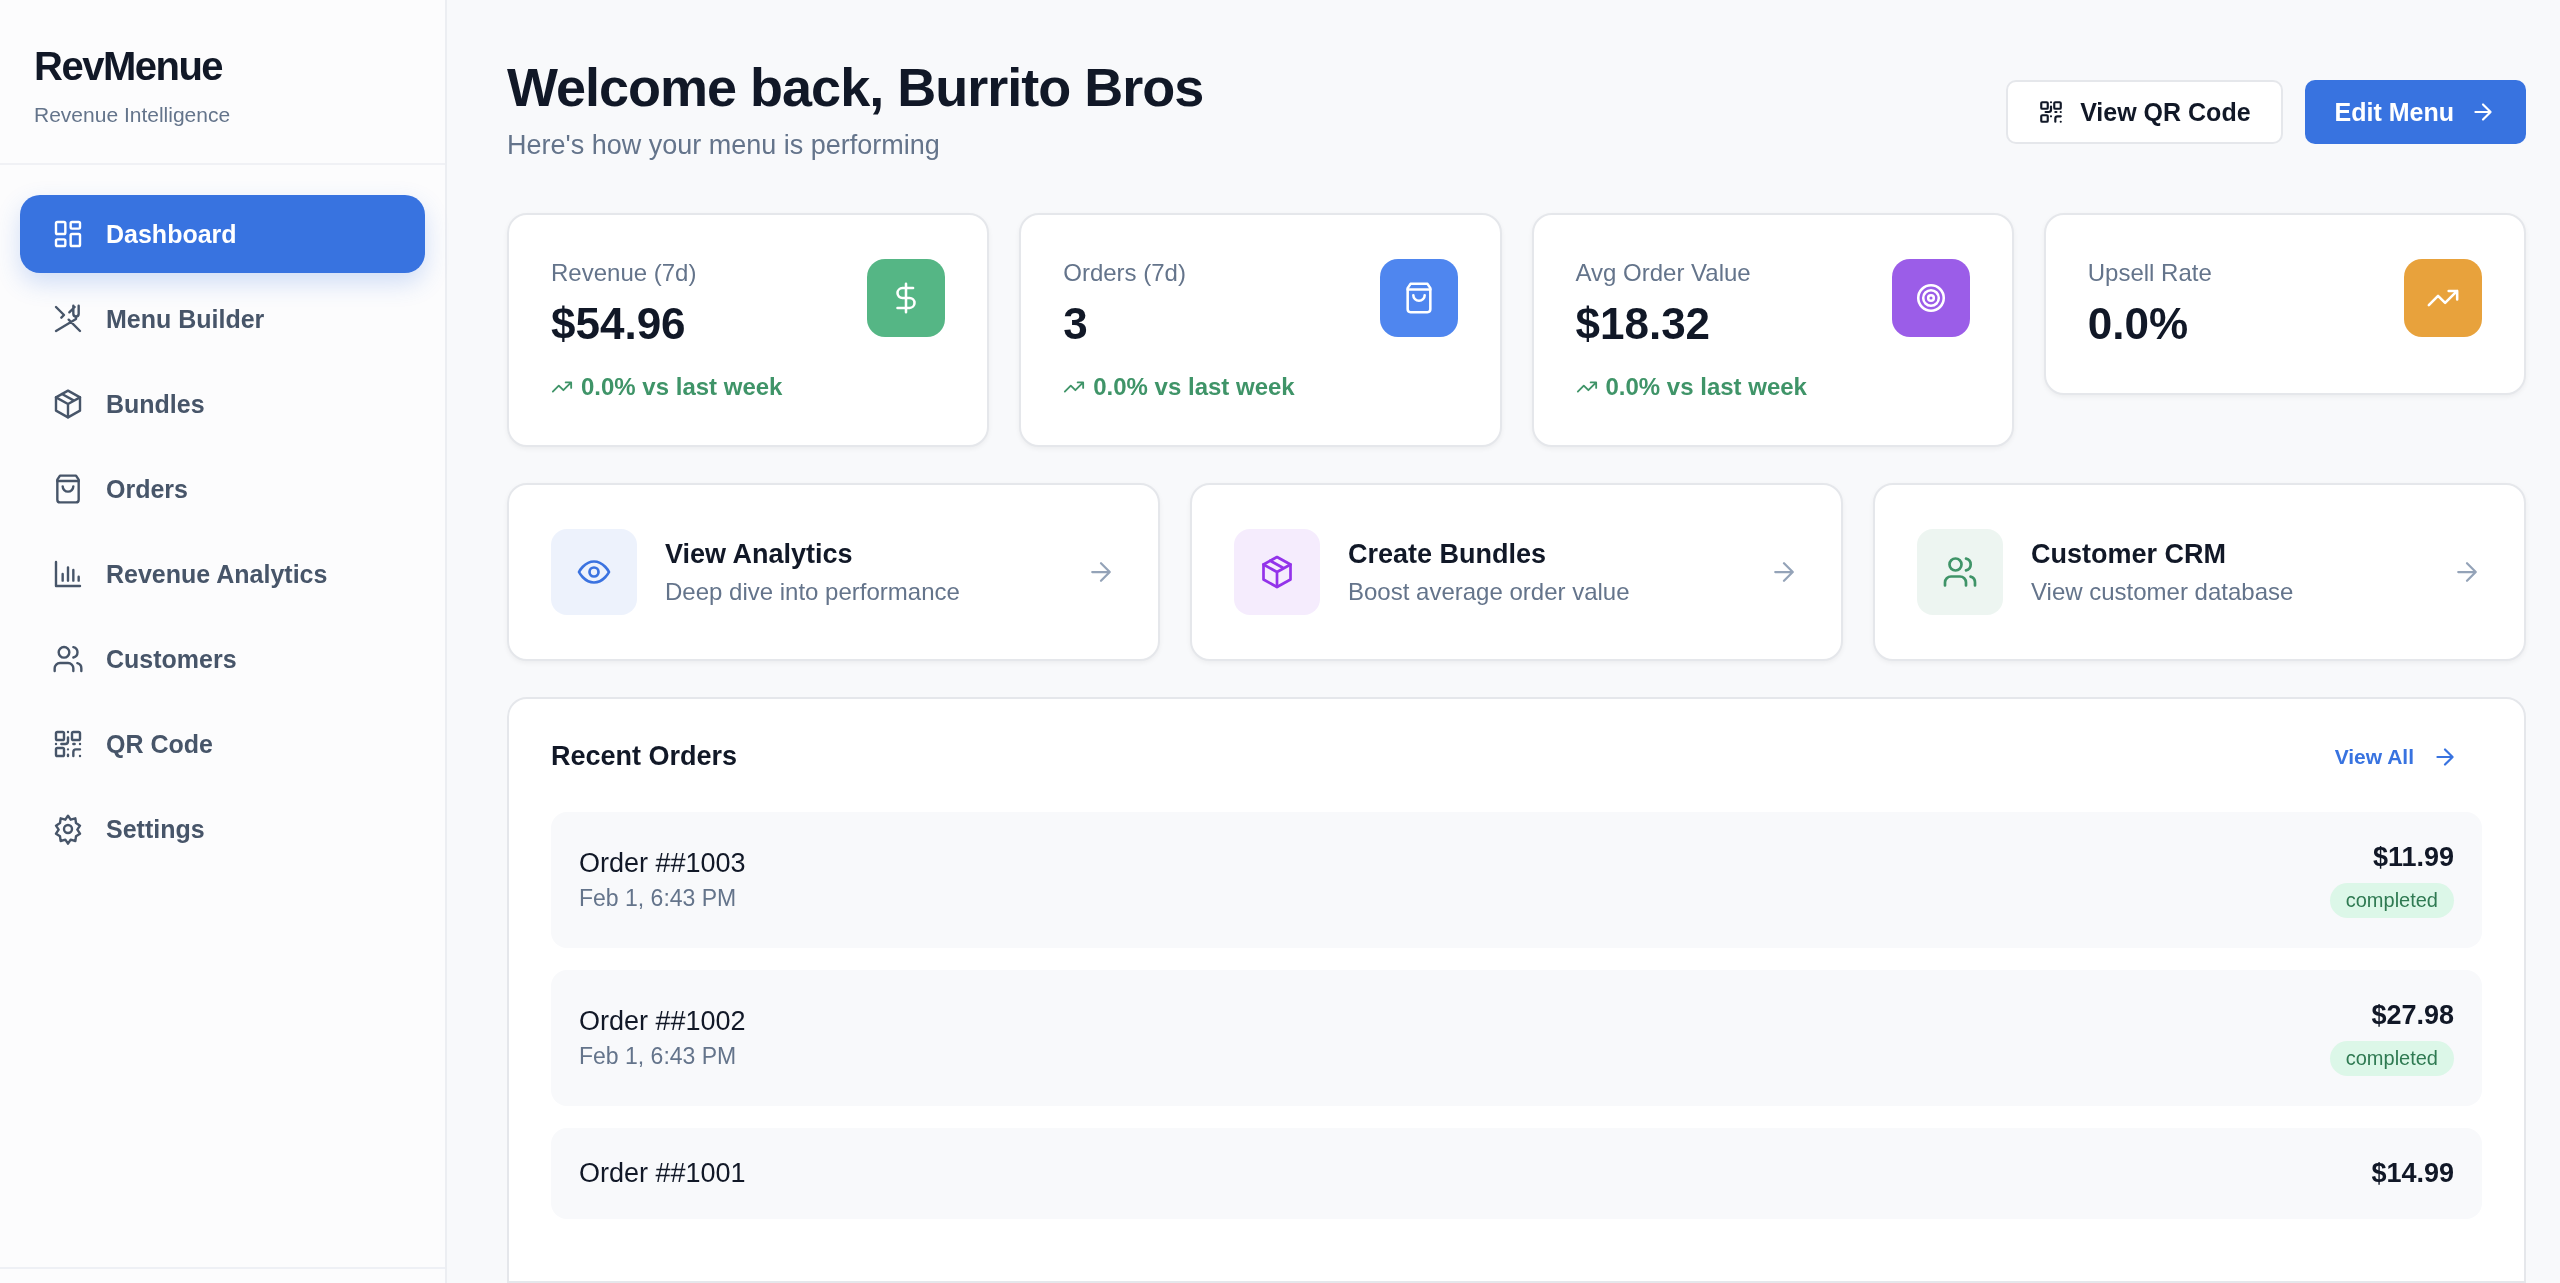  Describe the element at coordinates (2412, 1173) in the screenshot. I see `order-total: $14.99` at that location.